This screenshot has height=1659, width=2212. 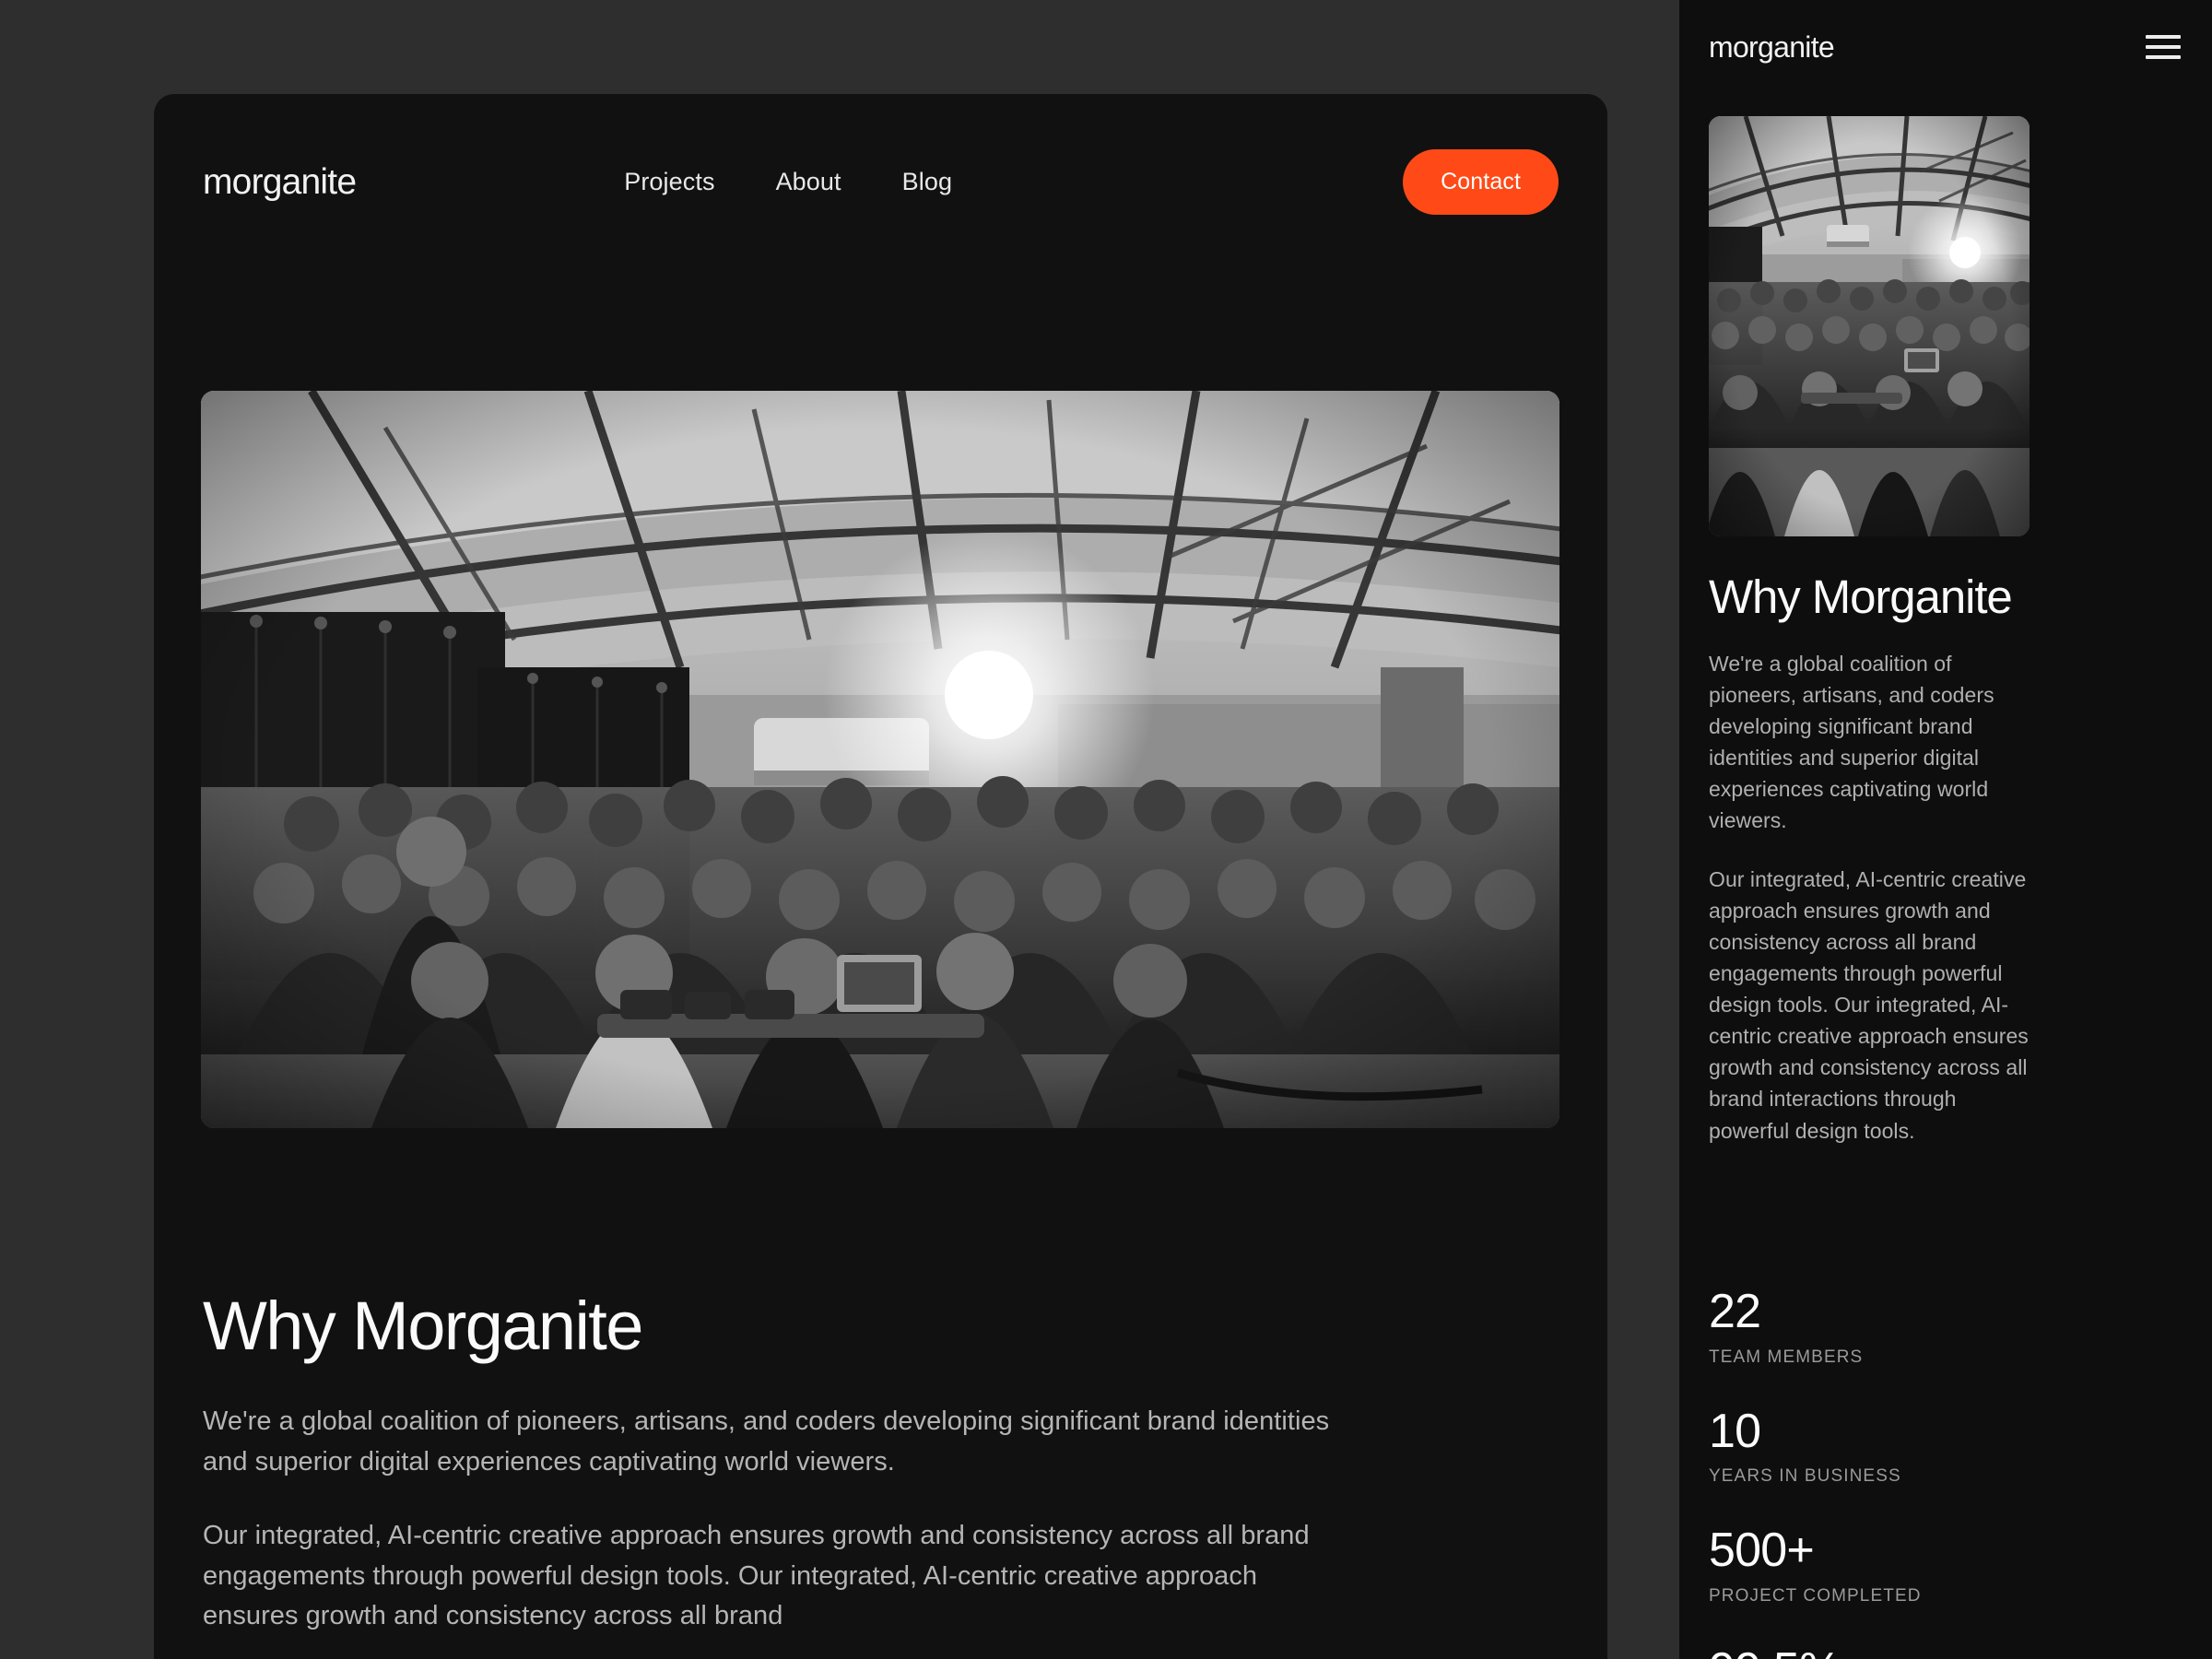 What do you see at coordinates (1786, 1357) in the screenshot?
I see `stat-label: TEAM MEMBERS` at bounding box center [1786, 1357].